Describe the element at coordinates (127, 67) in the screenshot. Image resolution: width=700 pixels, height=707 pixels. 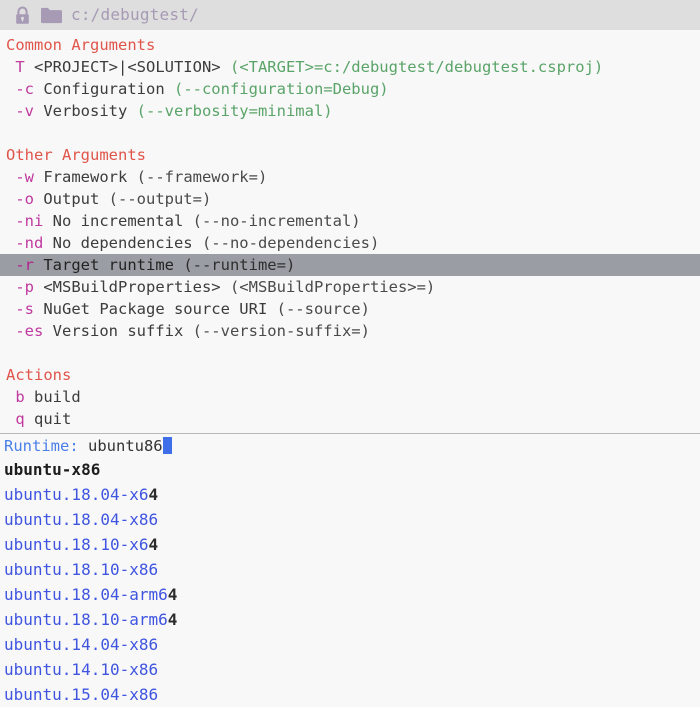
I see `argument-label: <PROJECT>|<SOLUTION>` at that location.